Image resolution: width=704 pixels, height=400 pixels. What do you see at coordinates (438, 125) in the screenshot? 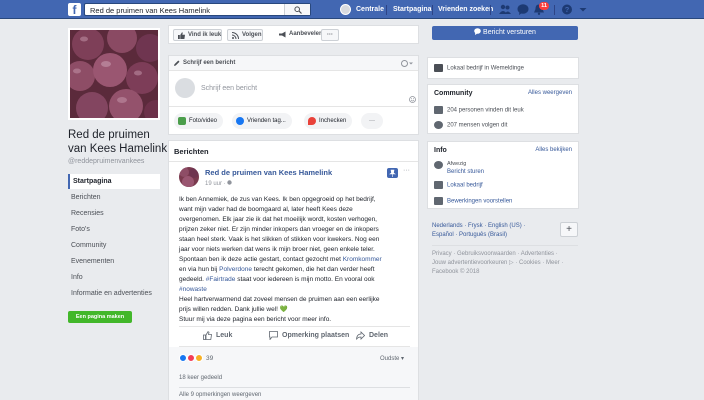
I see `followers-icon` at bounding box center [438, 125].